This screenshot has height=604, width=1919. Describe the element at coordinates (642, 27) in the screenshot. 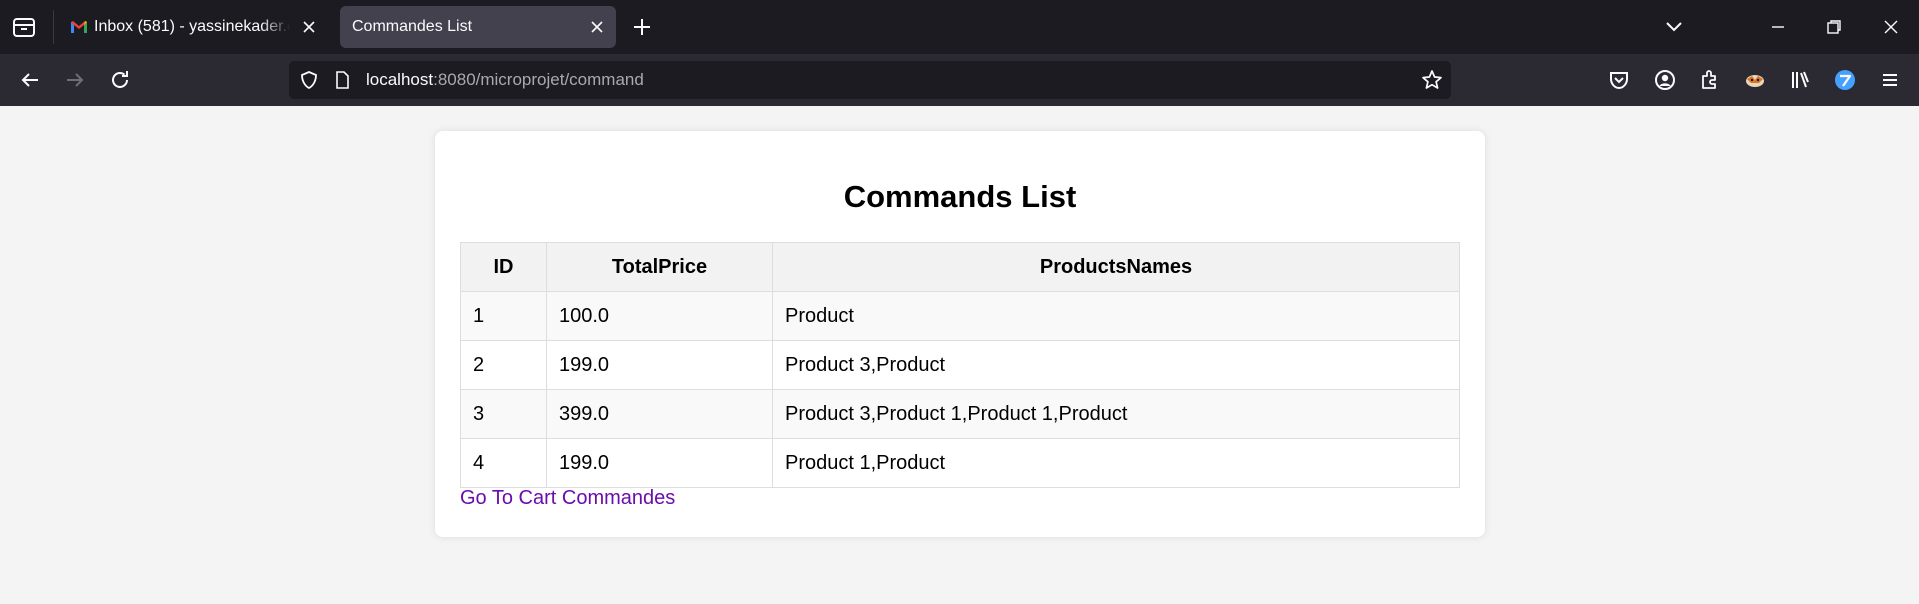

I see `new-tab-icon` at that location.